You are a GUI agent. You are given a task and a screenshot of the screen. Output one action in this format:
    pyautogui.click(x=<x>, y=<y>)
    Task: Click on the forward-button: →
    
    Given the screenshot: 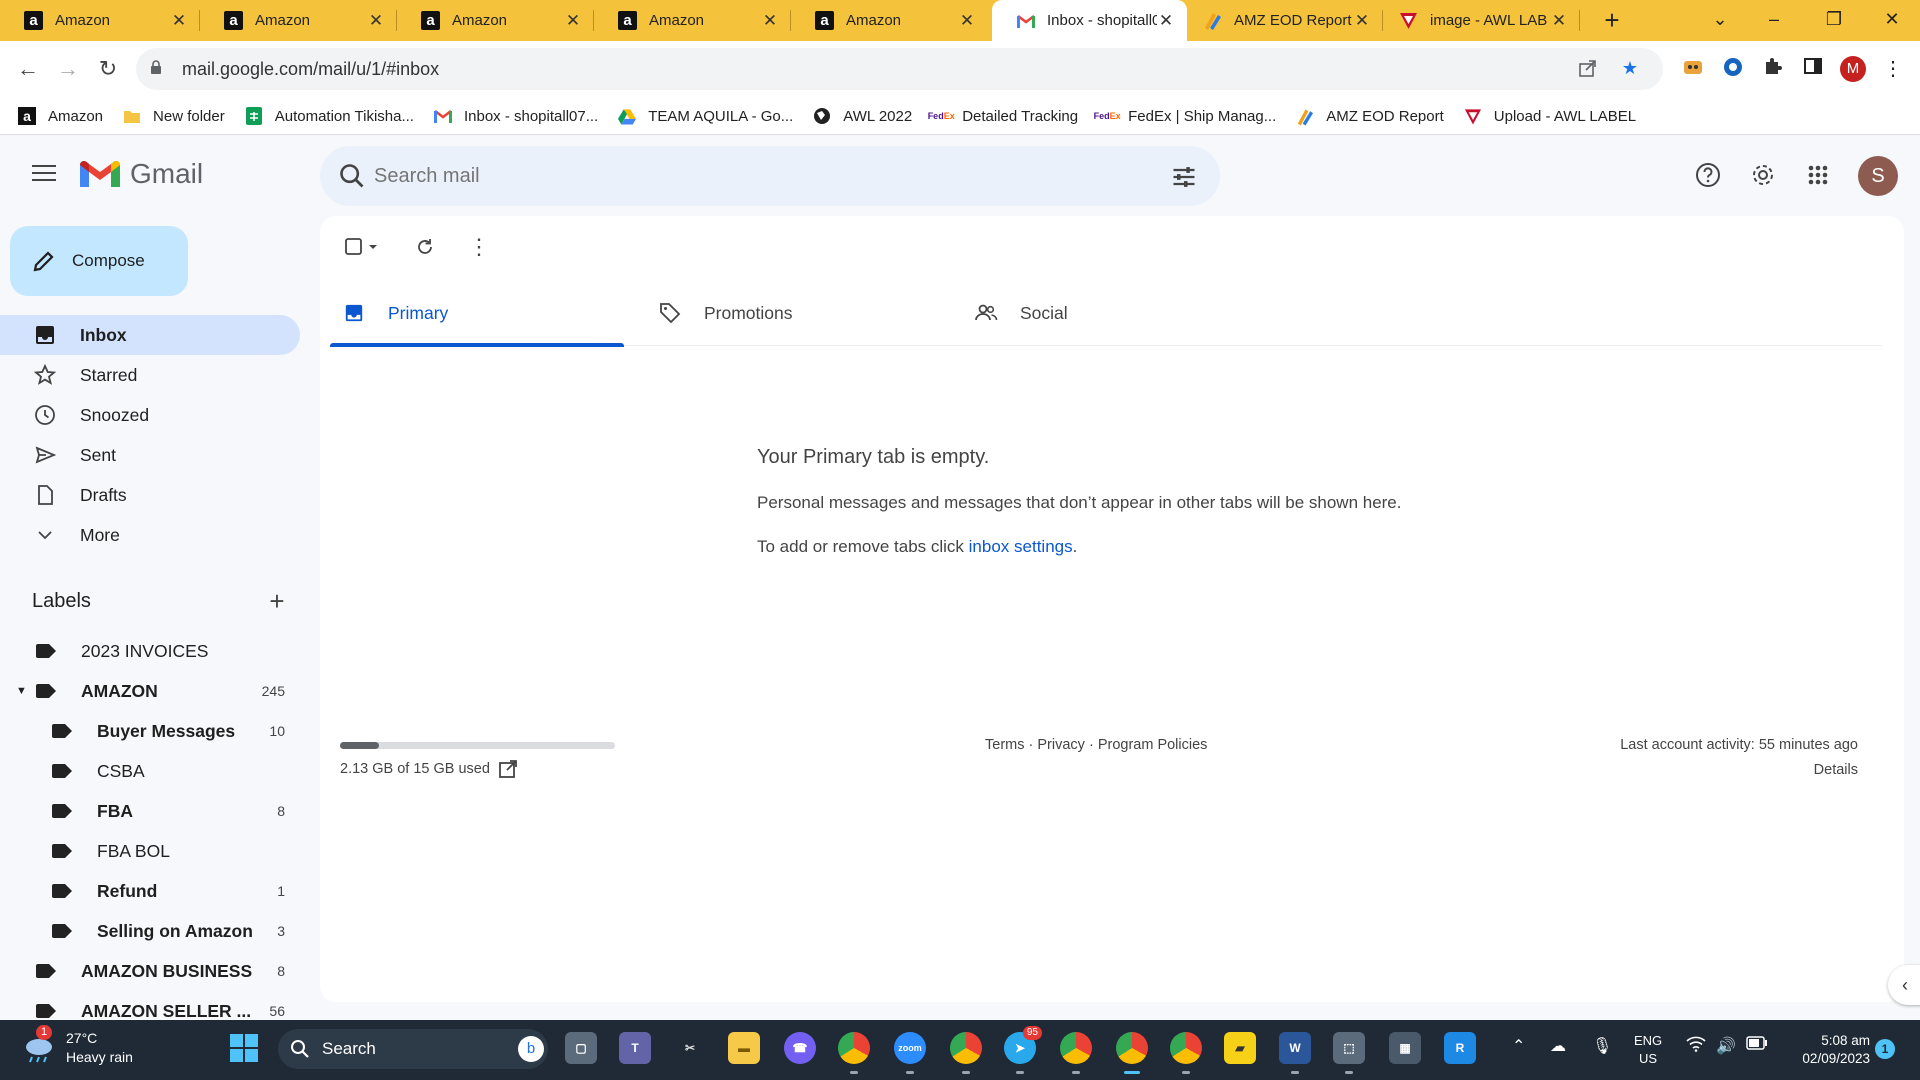 What is the action you would take?
    pyautogui.click(x=68, y=69)
    